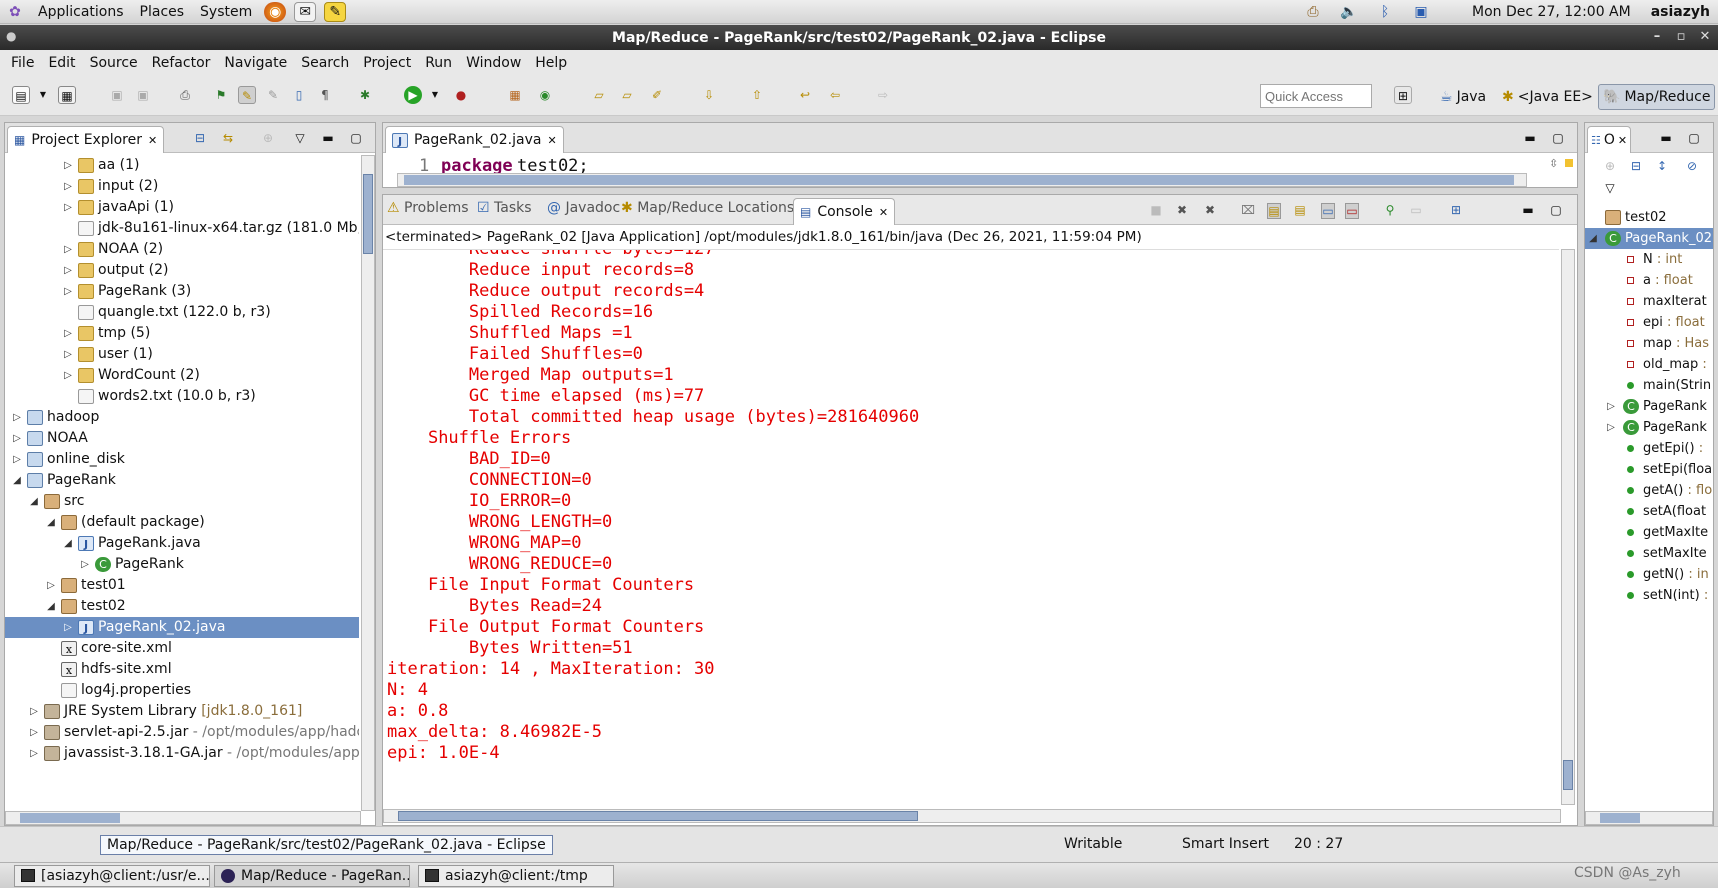  What do you see at coordinates (182, 606) in the screenshot?
I see `tree-item: ◢ test02` at bounding box center [182, 606].